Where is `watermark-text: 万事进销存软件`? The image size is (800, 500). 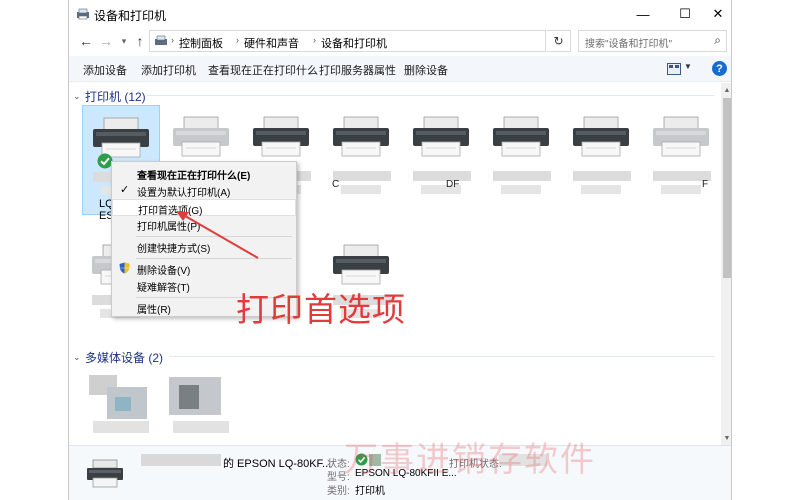 watermark-text: 万事进销存软件 is located at coordinates (470, 460).